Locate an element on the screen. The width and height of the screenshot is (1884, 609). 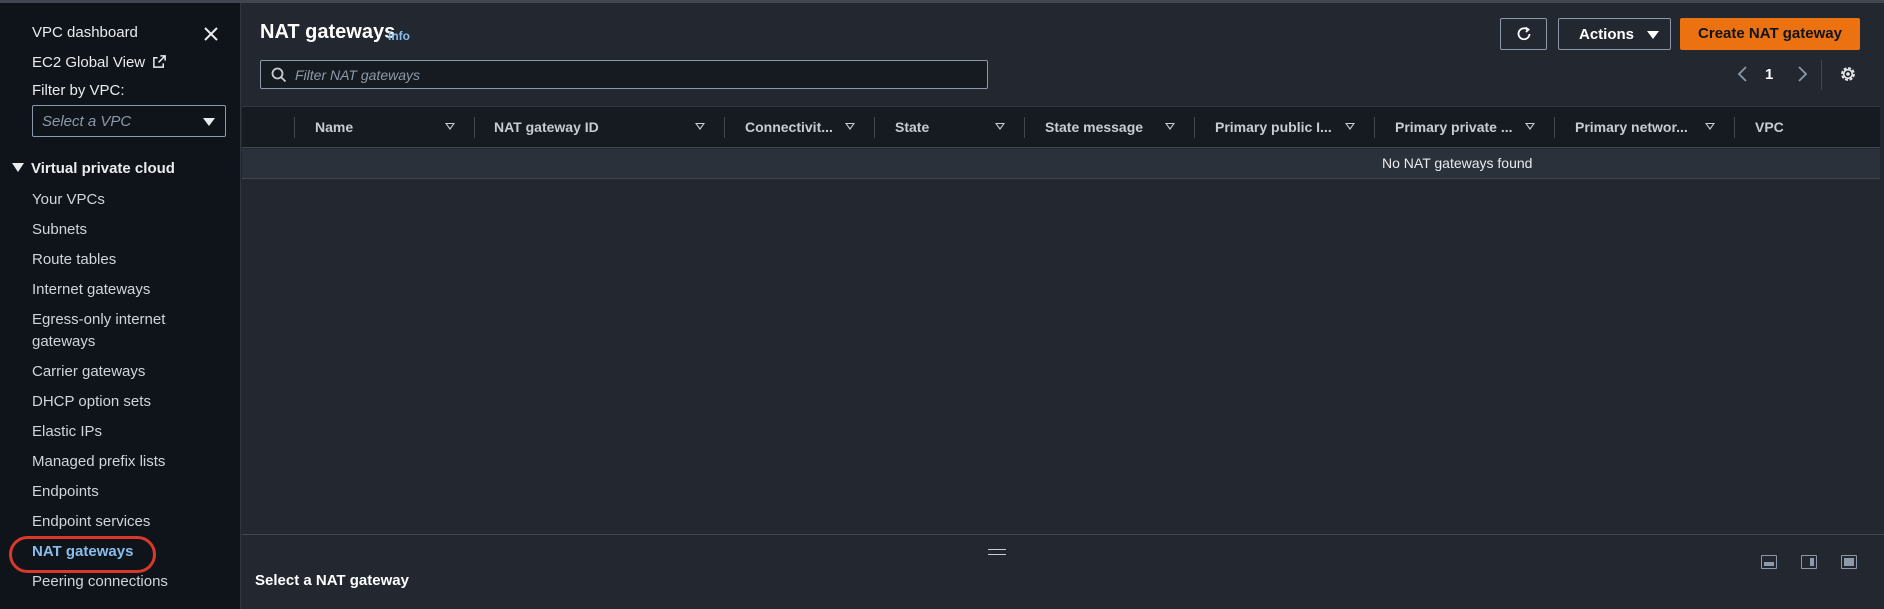
sidebar-item-internet-gateways: Internet gateways is located at coordinates (91, 290).